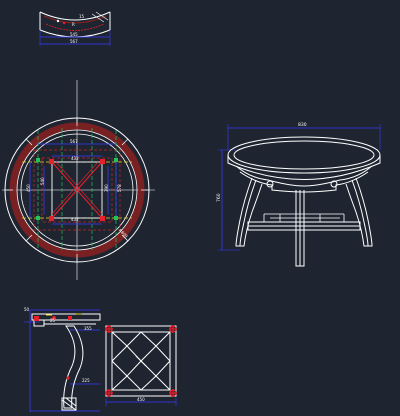 The image size is (400, 416). What do you see at coordinates (74, 34) in the screenshot?
I see `arc-dim-545: 545` at bounding box center [74, 34].